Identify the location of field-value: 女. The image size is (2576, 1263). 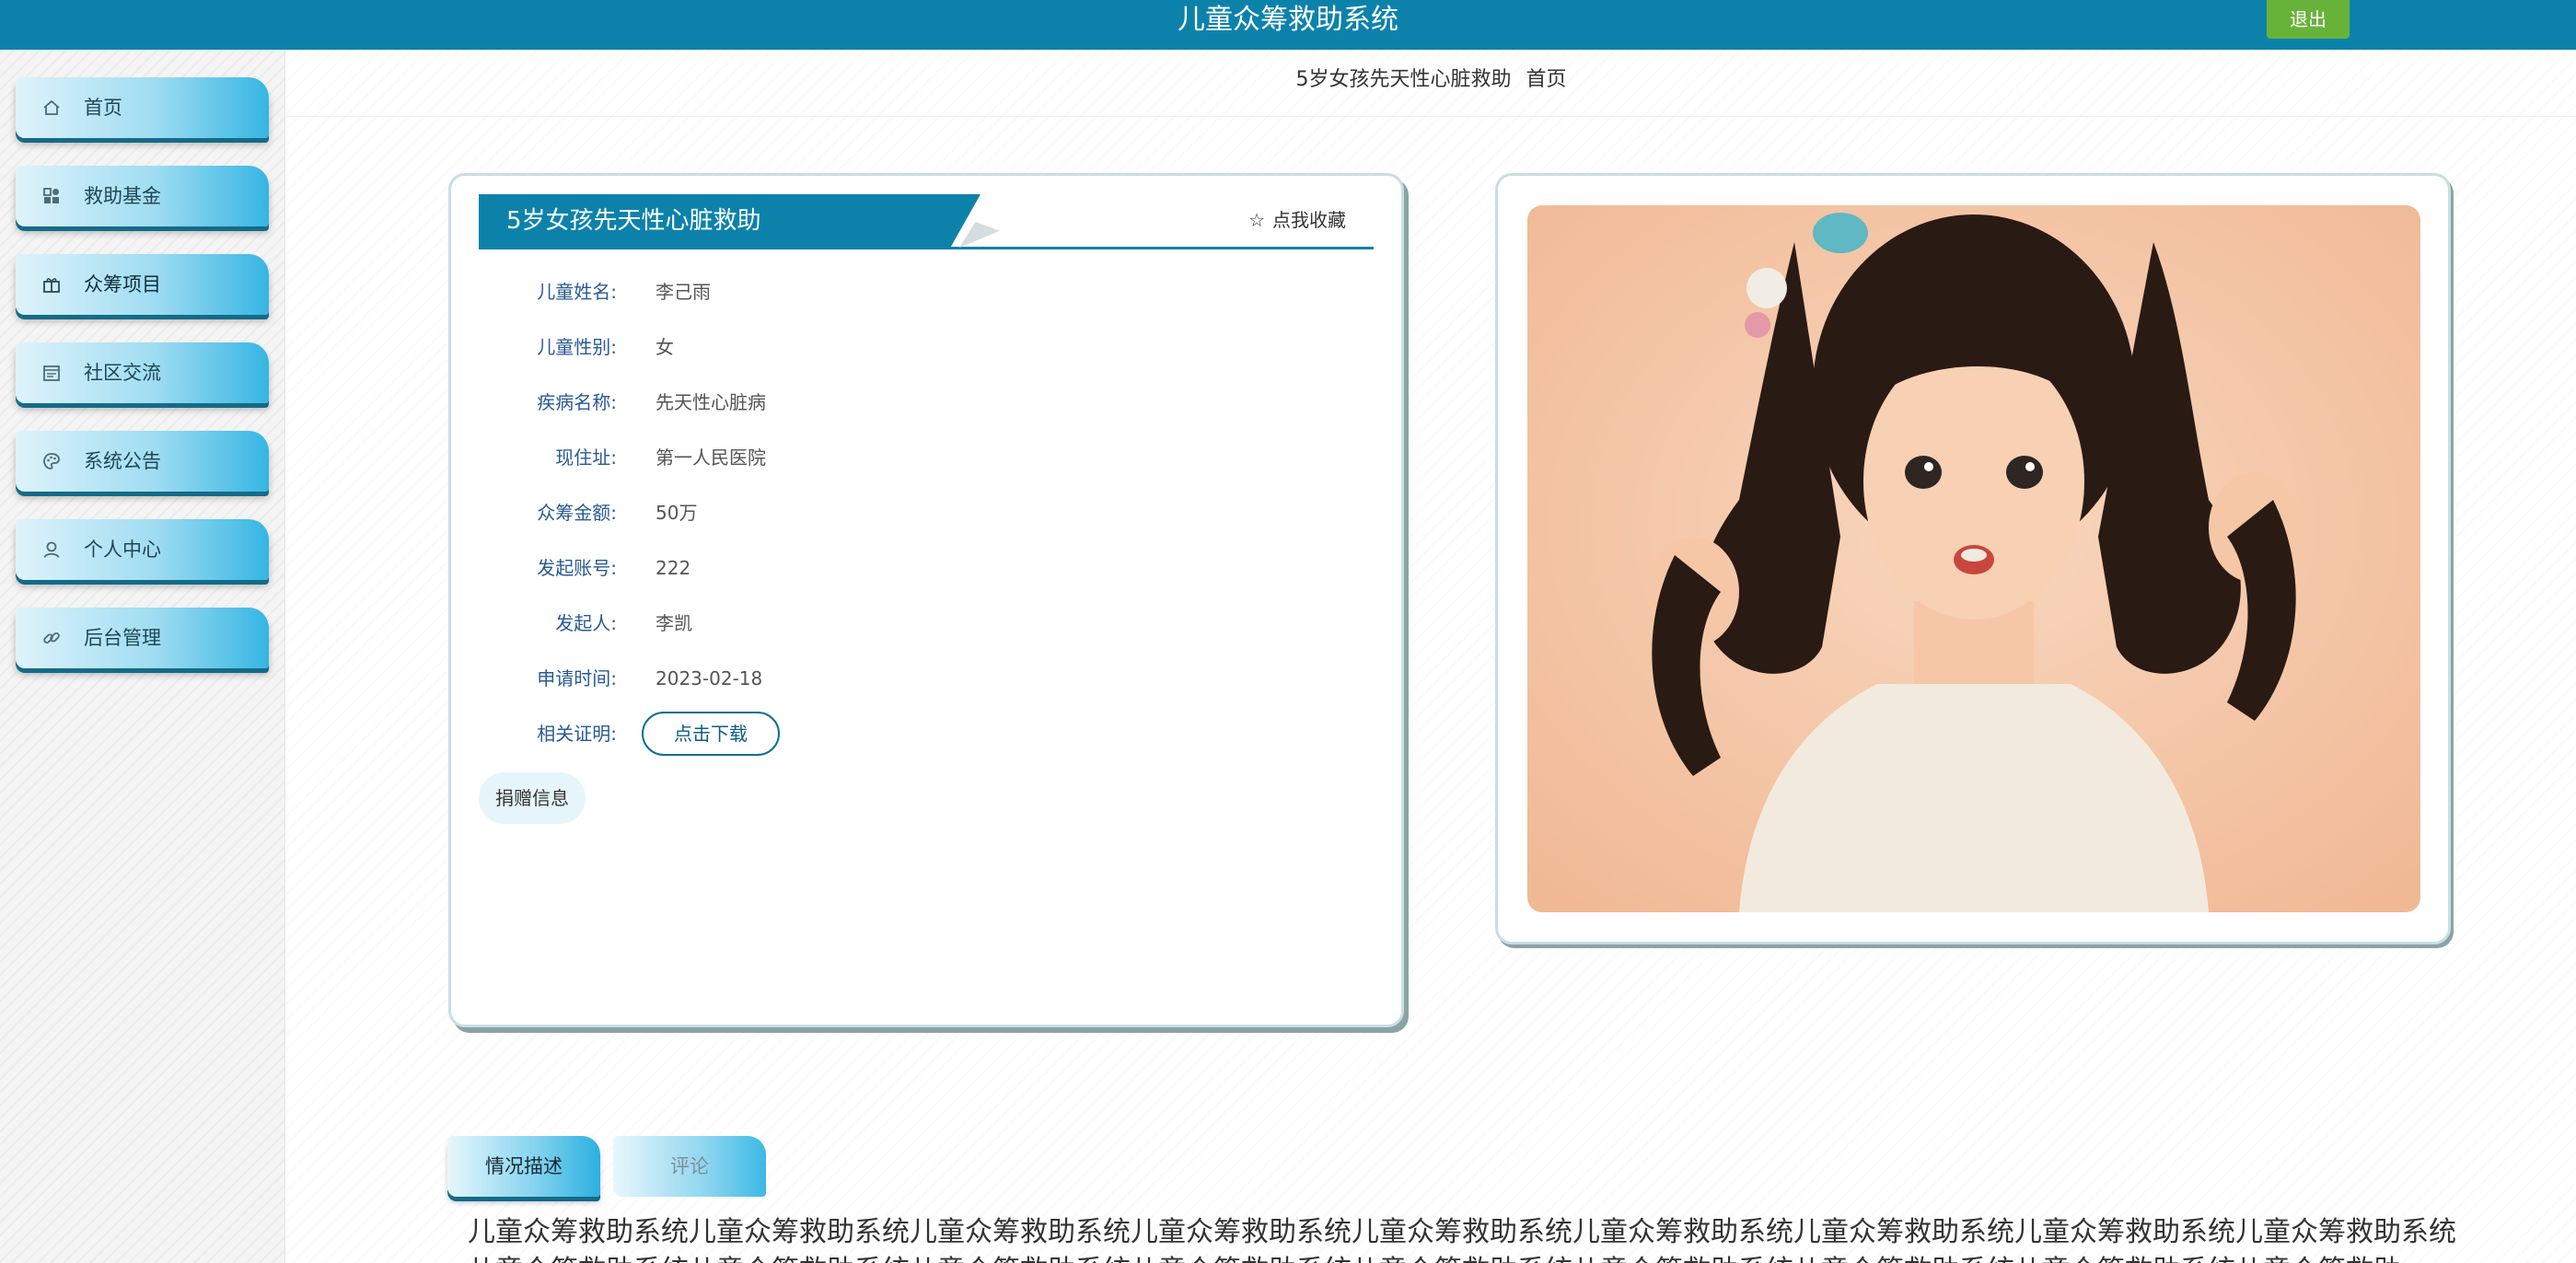
(665, 347).